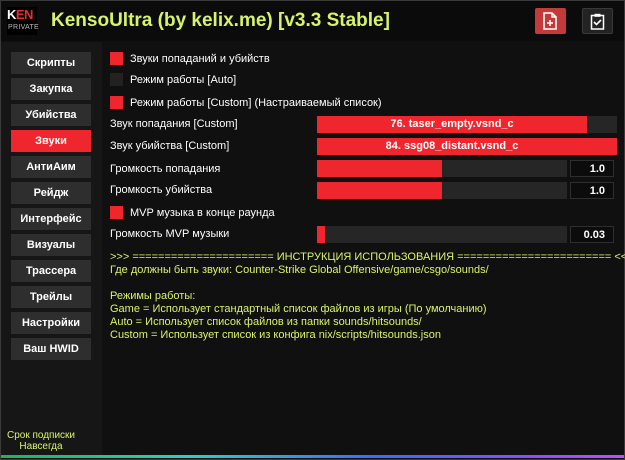  Describe the element at coordinates (51, 271) in the screenshot. I see `sidebar-item-tracers: Трассера` at that location.